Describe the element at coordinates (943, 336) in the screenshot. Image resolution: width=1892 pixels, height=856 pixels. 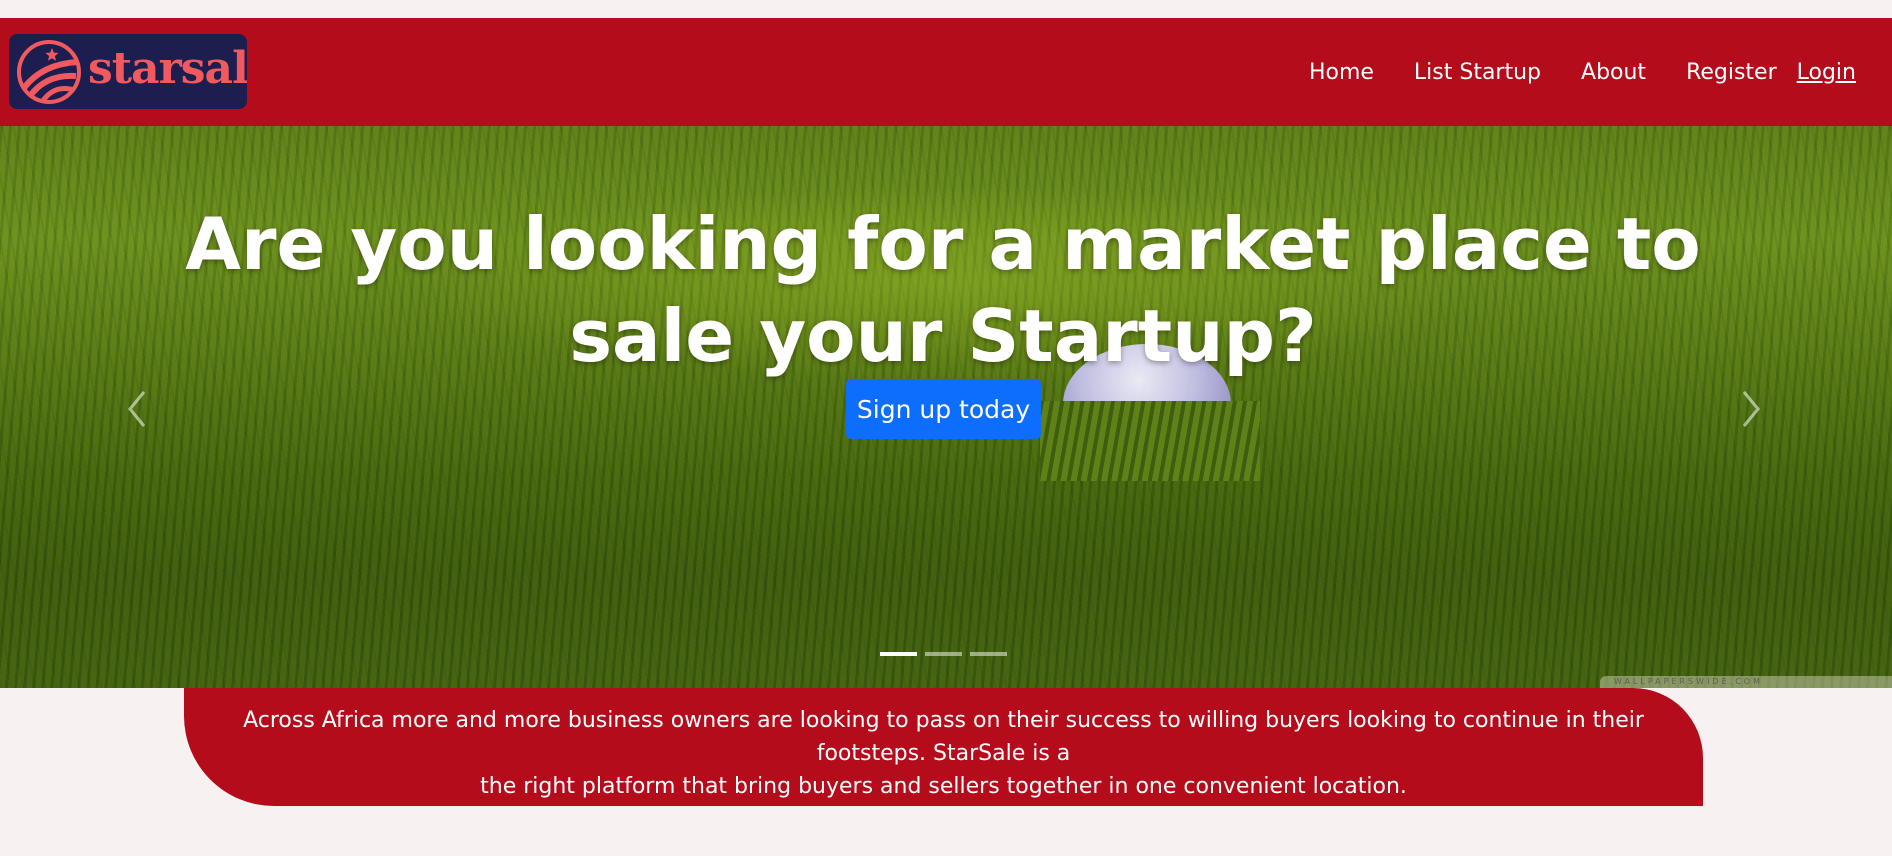
I see `hero-title-line-2: sale your Startup?` at that location.